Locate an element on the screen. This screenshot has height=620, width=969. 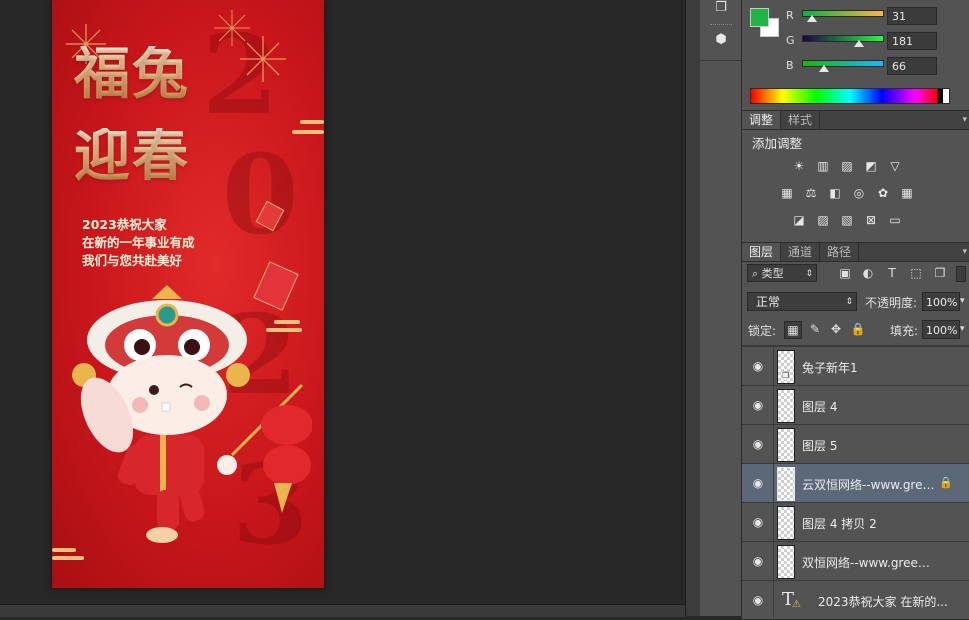
greeting-line-1: 2023恭祝大家 is located at coordinates (124, 224).